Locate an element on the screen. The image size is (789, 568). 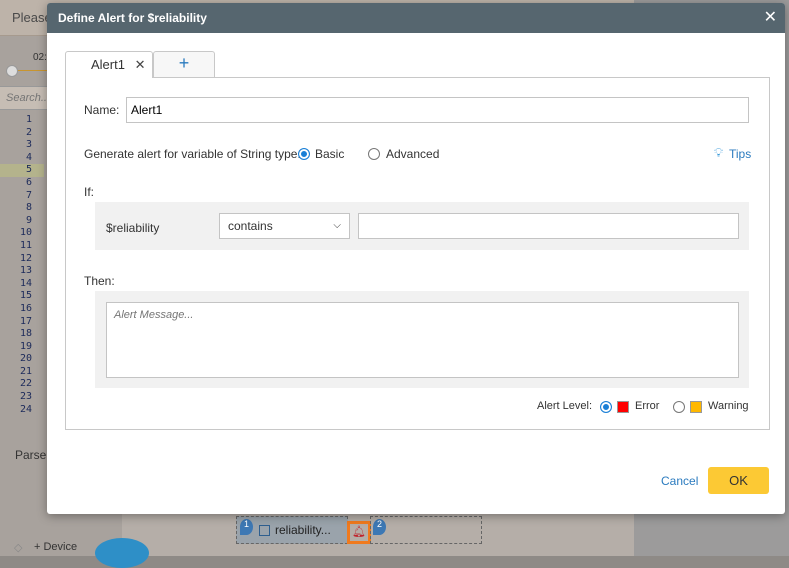
error-label: Error is located at coordinates (647, 406).